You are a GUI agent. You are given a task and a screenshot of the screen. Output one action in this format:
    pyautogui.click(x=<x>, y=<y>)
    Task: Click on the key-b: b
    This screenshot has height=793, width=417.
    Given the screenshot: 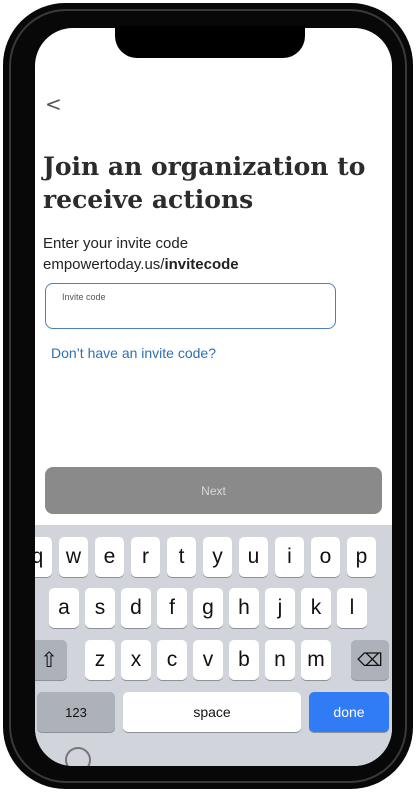 What is the action you would take?
    pyautogui.click(x=244, y=660)
    